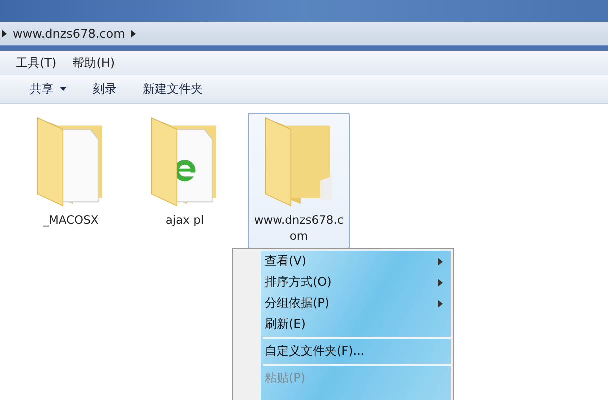 The height and width of the screenshot is (400, 608). I want to click on menu-item: 分组依据(P), so click(343, 303).